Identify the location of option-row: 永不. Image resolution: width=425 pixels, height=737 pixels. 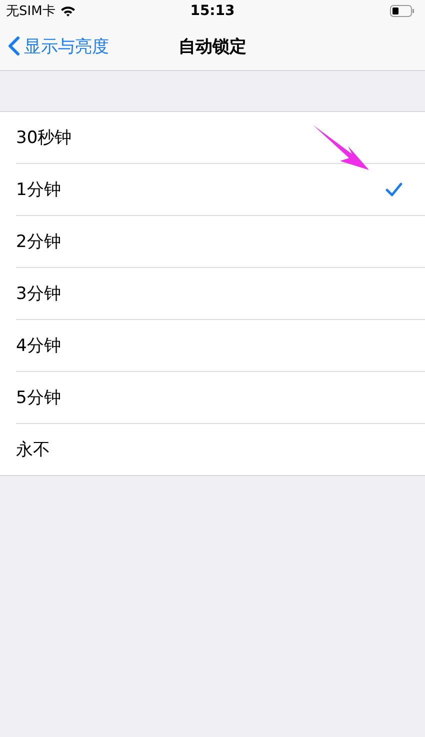
(220, 449).